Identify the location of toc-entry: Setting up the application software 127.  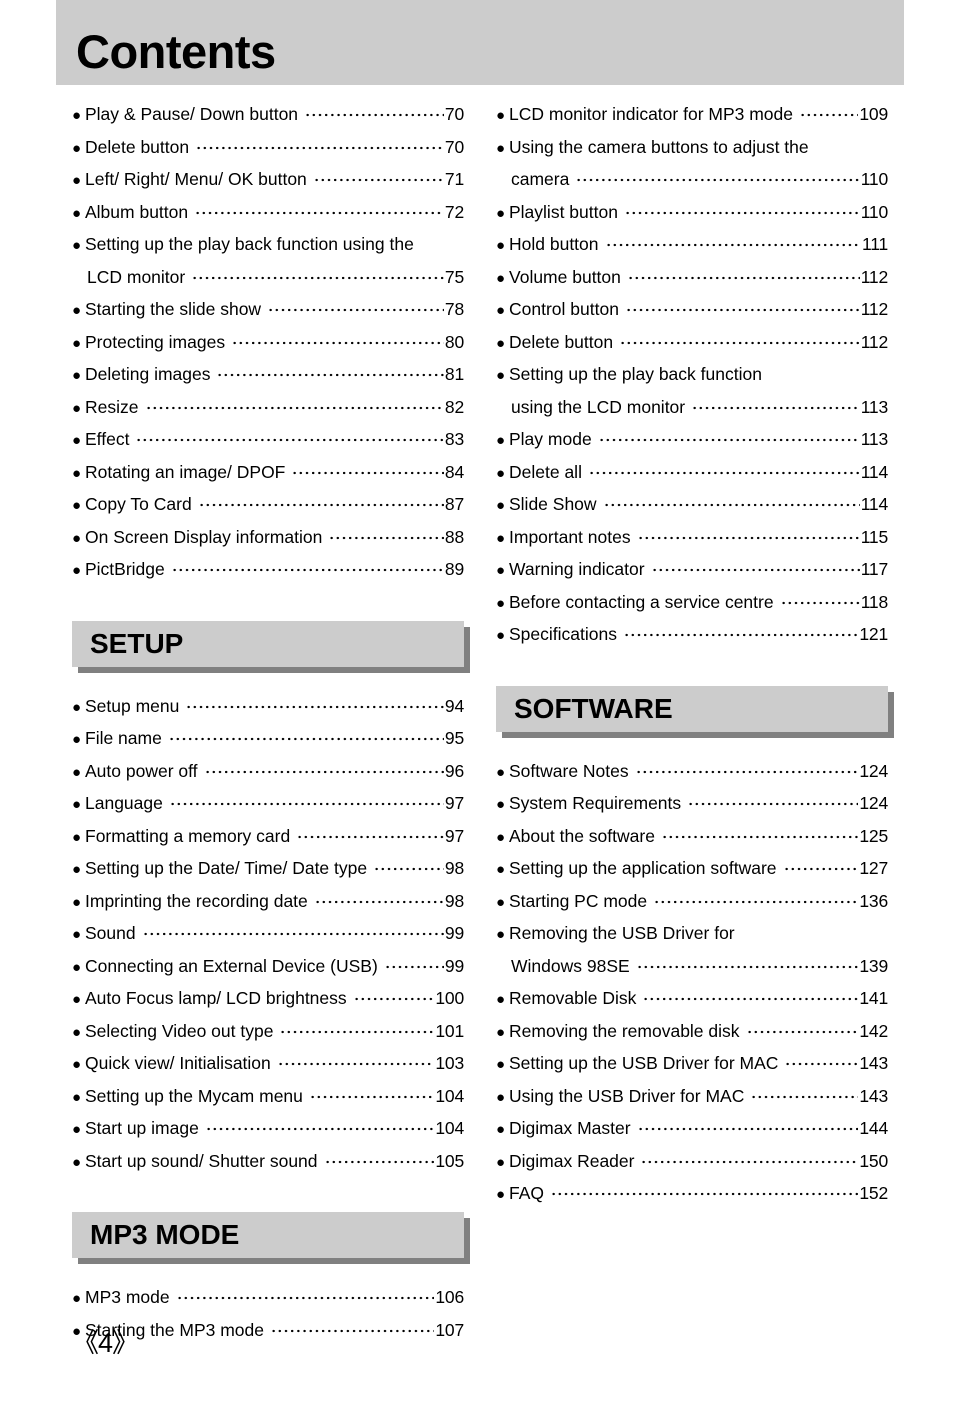
(692, 869).